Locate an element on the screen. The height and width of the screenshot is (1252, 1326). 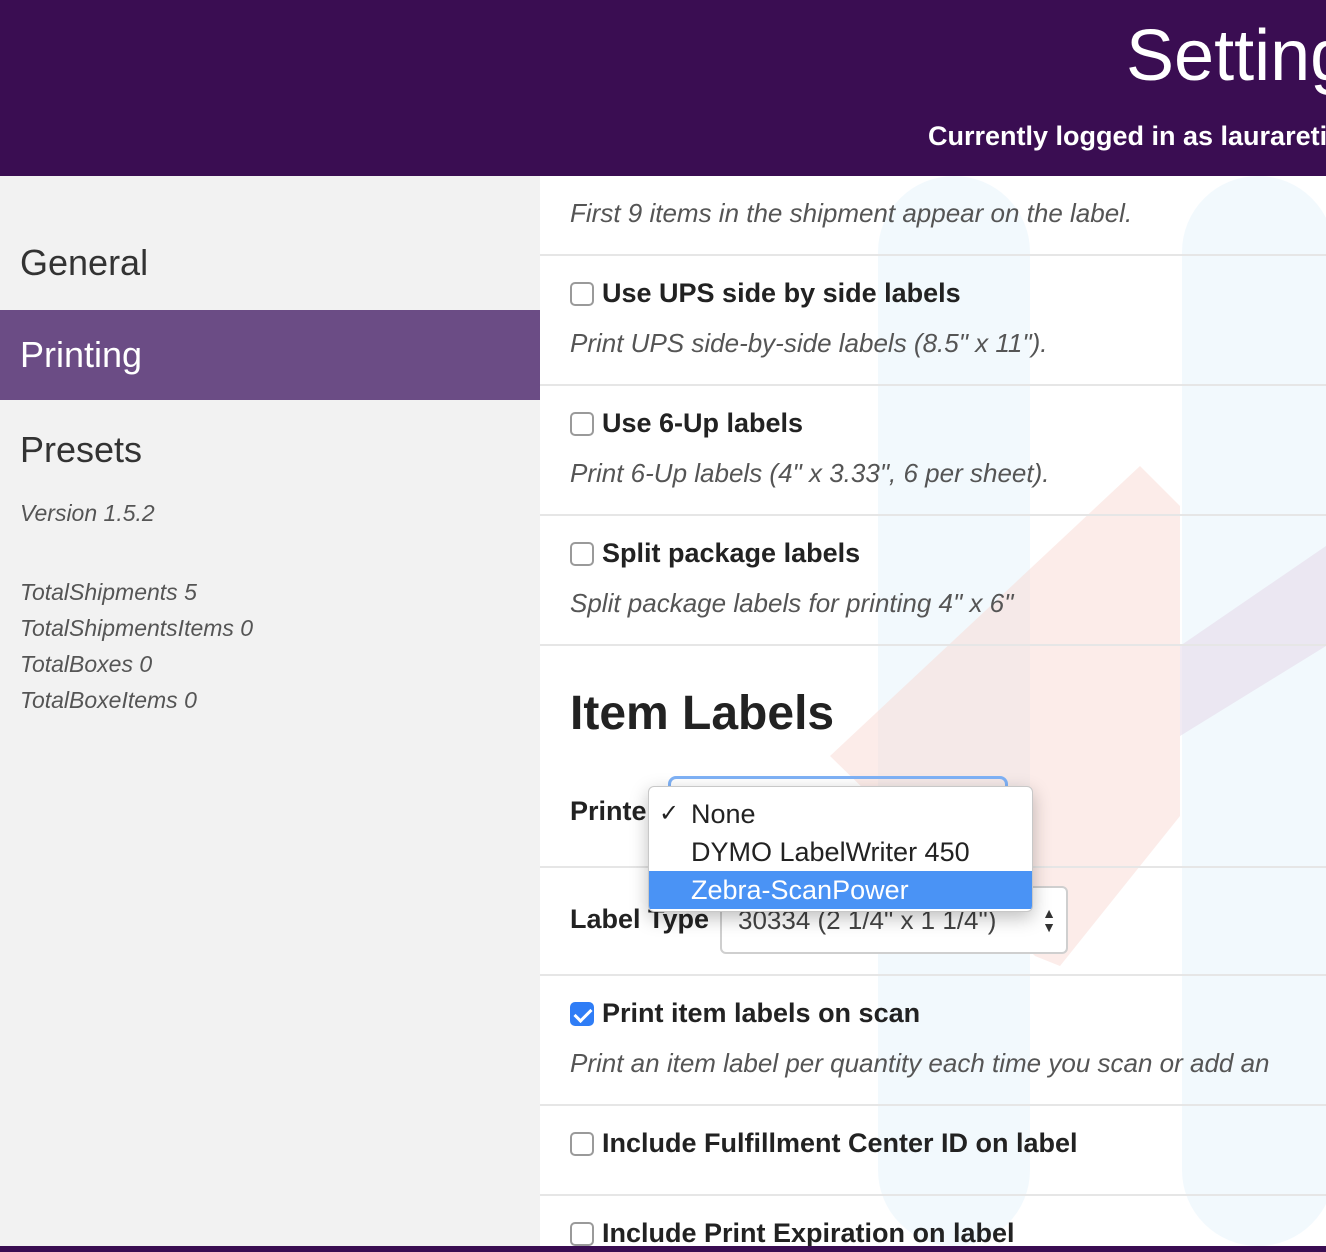
option-label: Include Fulfillment Center ID on label is located at coordinates (840, 1143).